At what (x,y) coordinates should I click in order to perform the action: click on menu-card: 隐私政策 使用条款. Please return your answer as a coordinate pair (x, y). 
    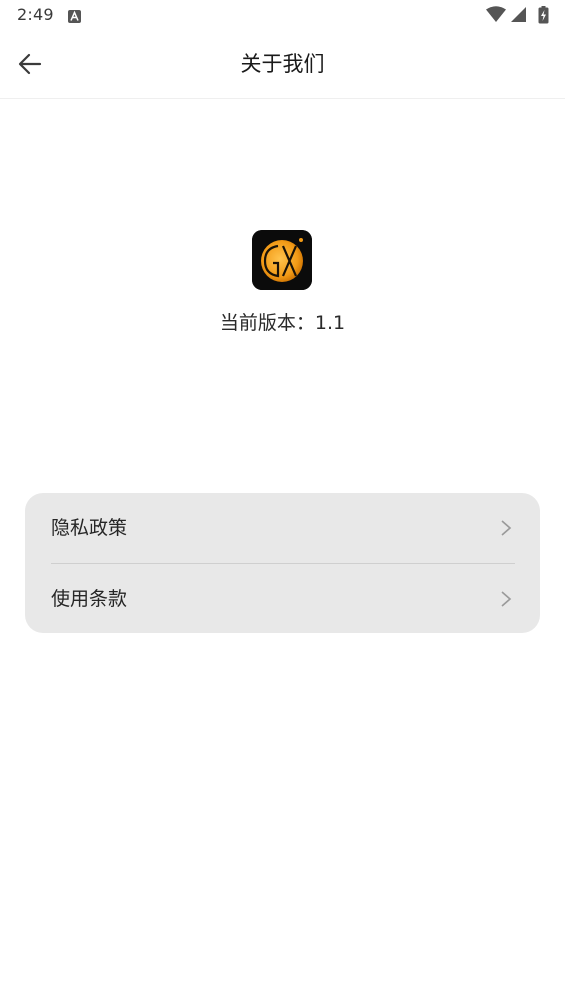
    Looking at the image, I should click on (282, 563).